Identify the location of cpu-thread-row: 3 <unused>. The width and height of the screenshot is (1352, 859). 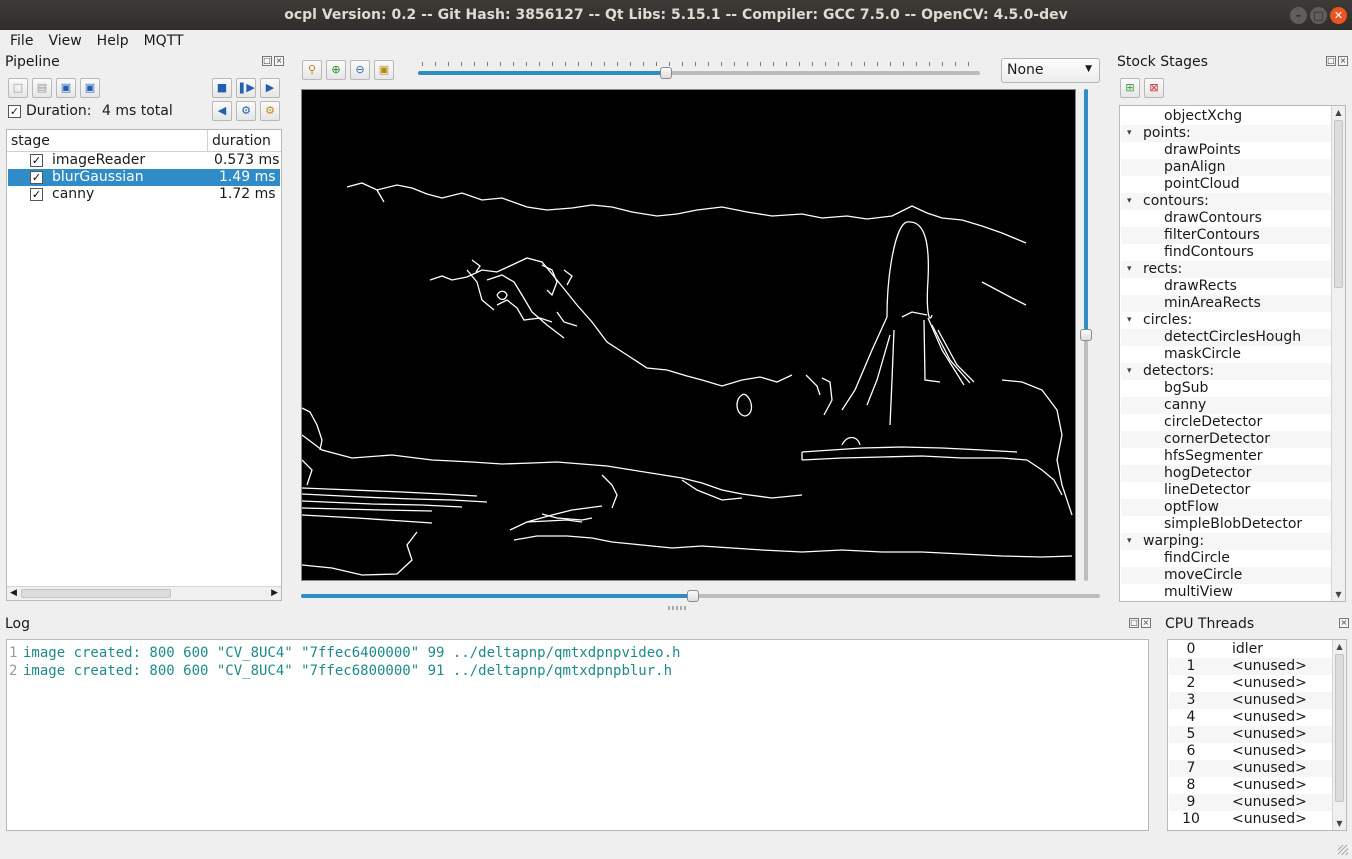
(1250, 700).